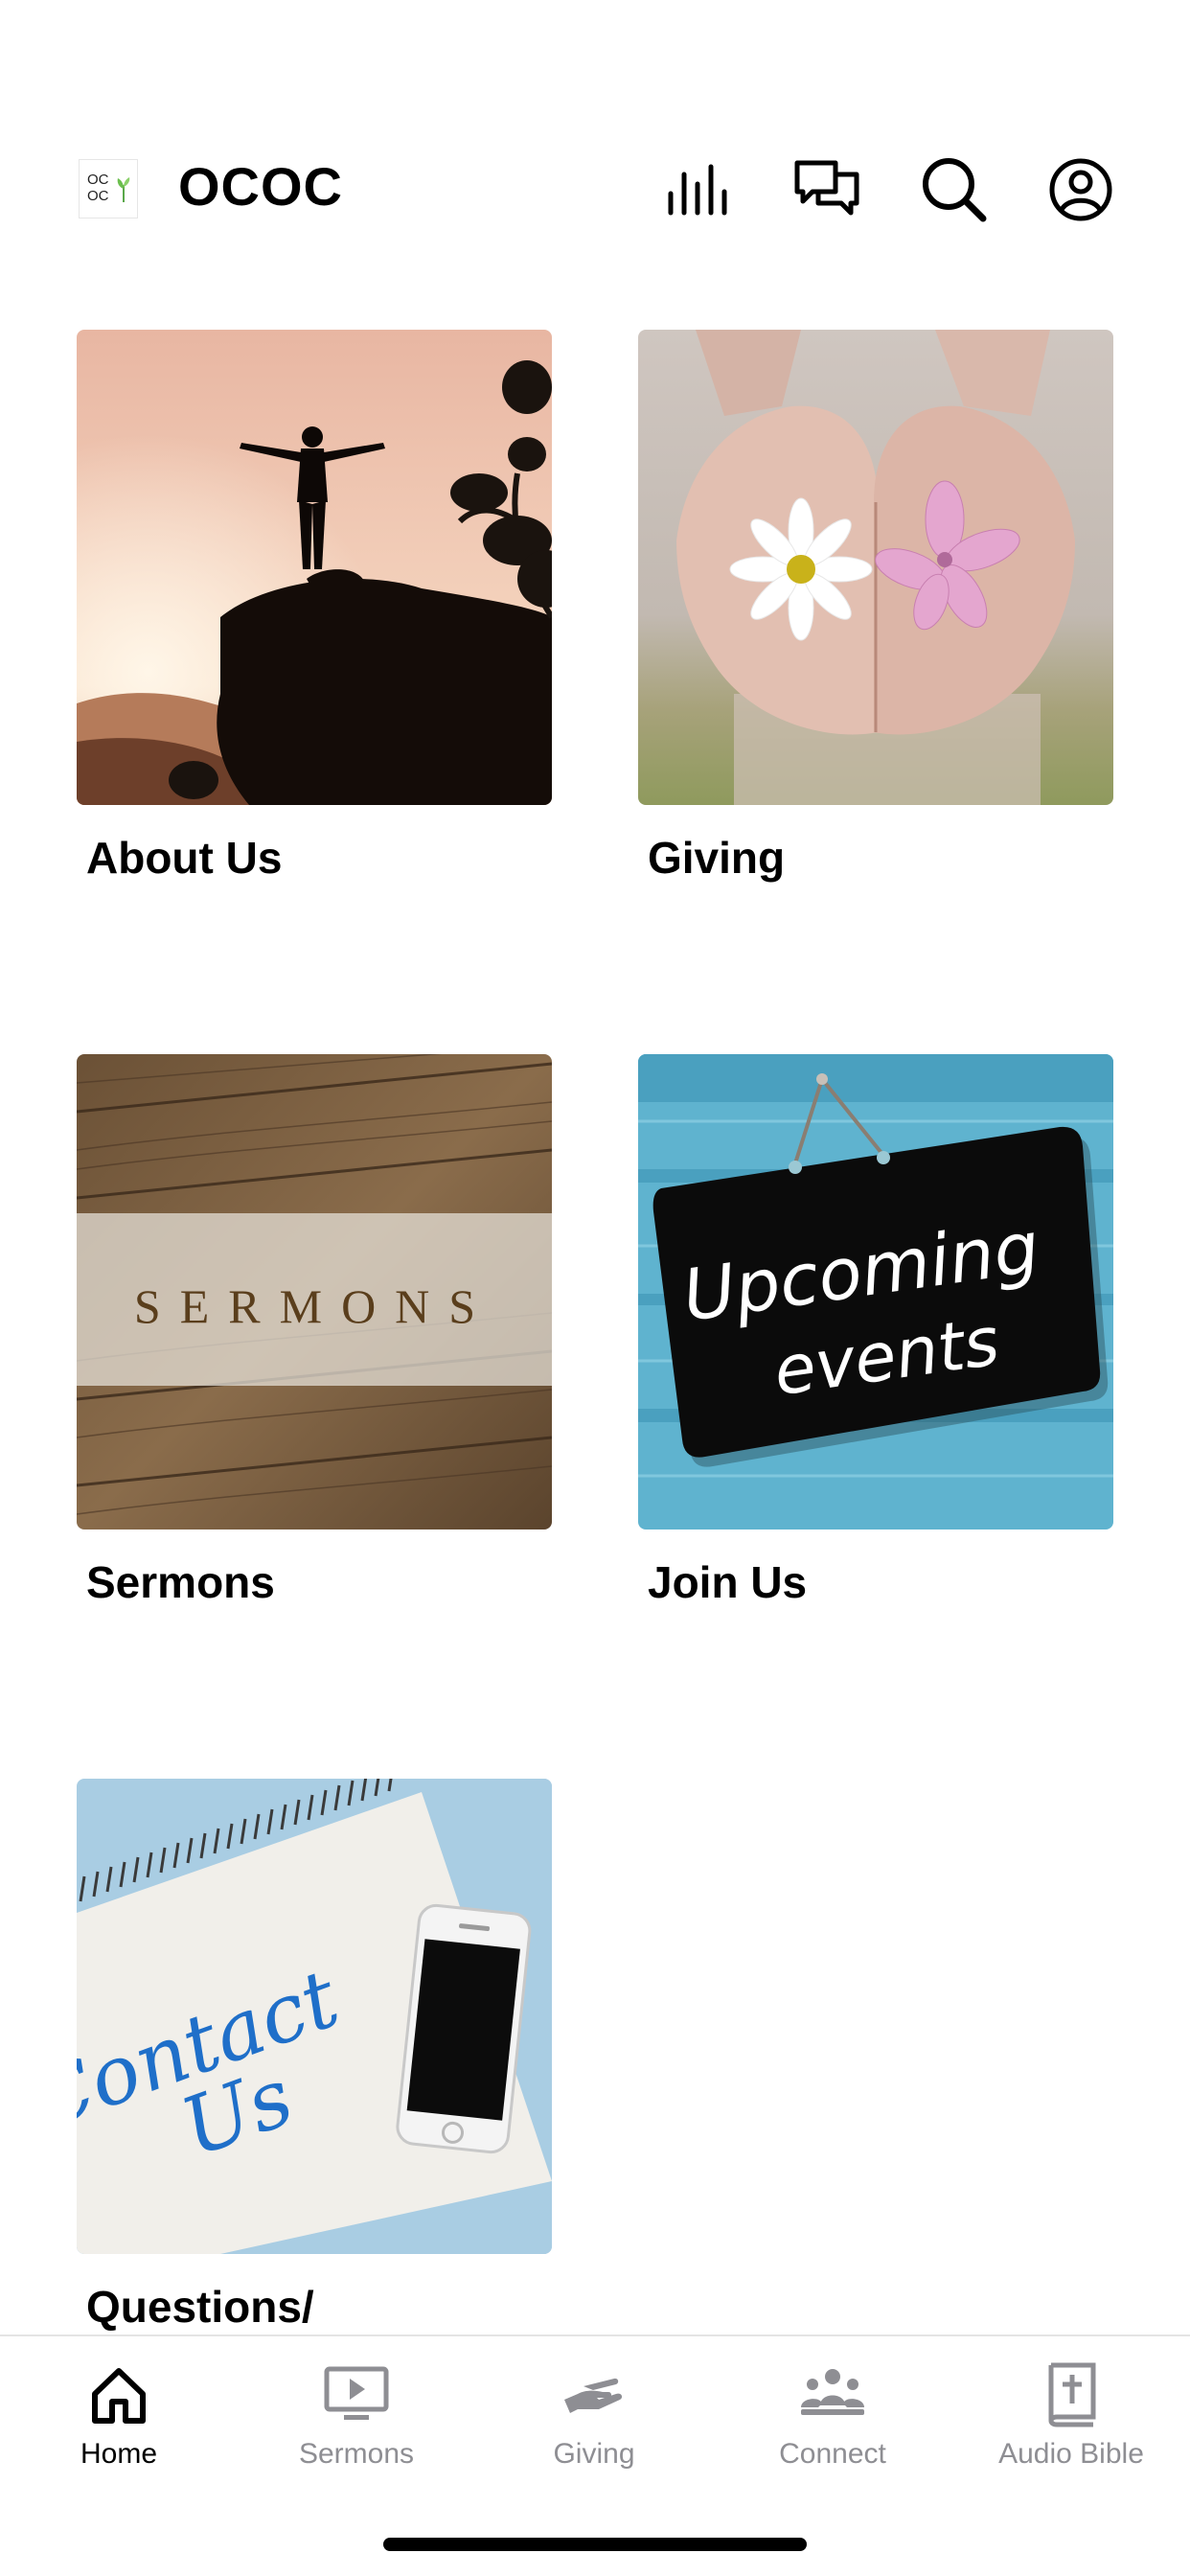  I want to click on sermons-image: SERMONS, so click(315, 1292).